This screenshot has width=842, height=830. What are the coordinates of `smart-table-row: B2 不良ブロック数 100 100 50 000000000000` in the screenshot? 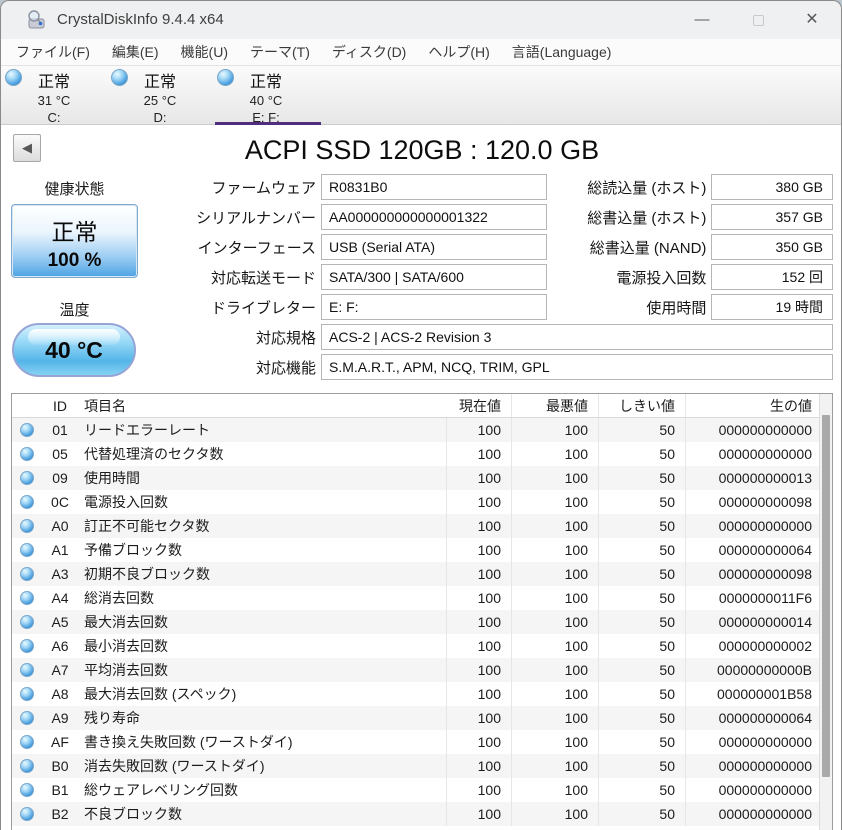 It's located at (422, 814).